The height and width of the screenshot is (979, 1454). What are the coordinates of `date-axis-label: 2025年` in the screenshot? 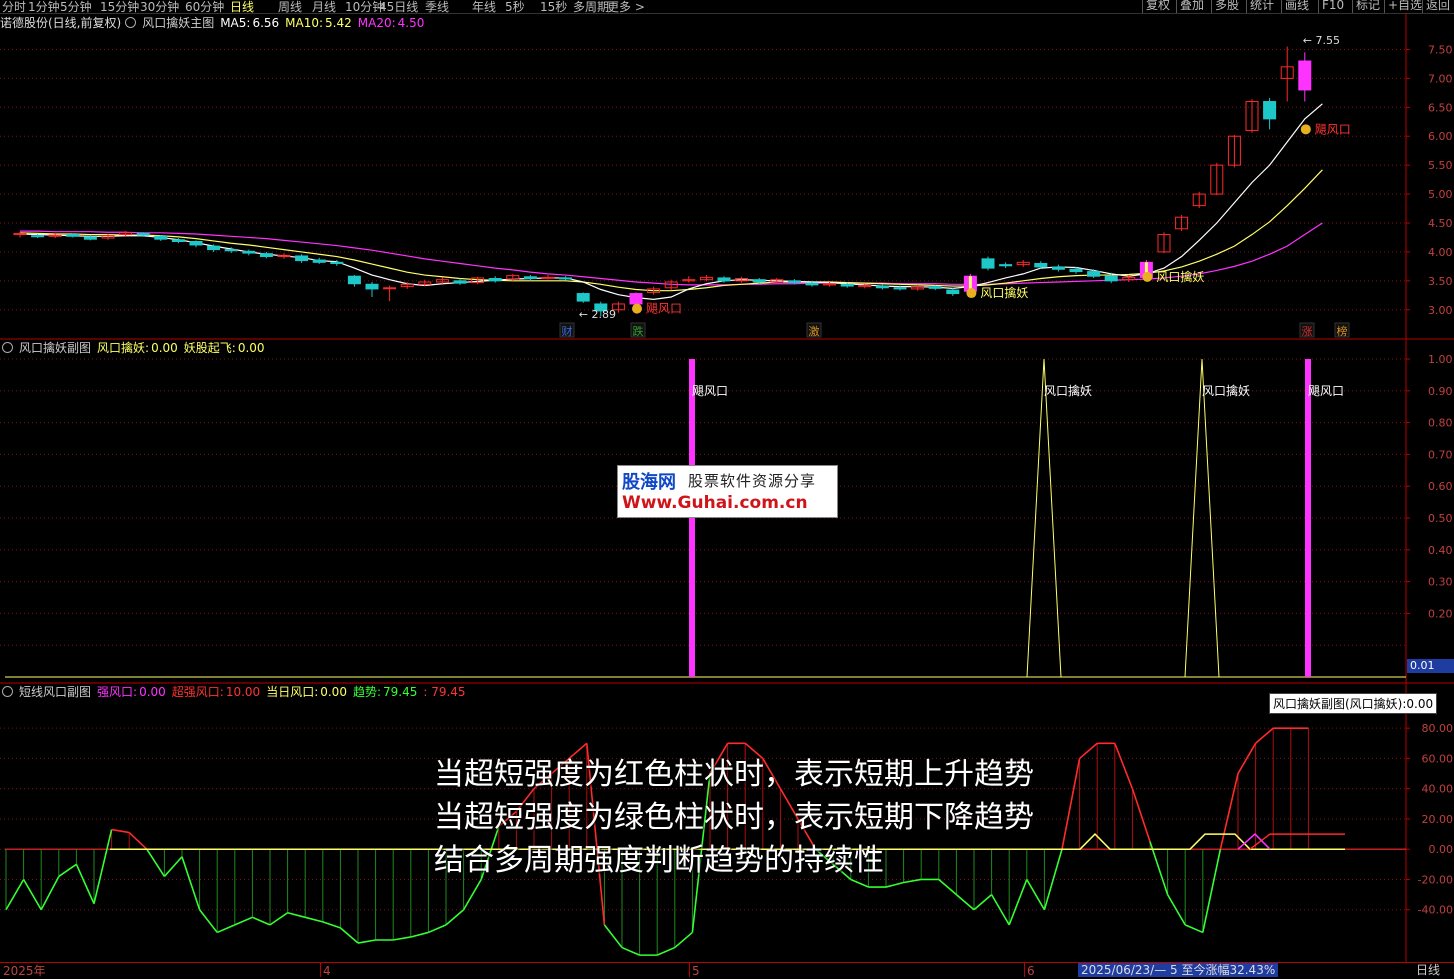 It's located at (24, 971).